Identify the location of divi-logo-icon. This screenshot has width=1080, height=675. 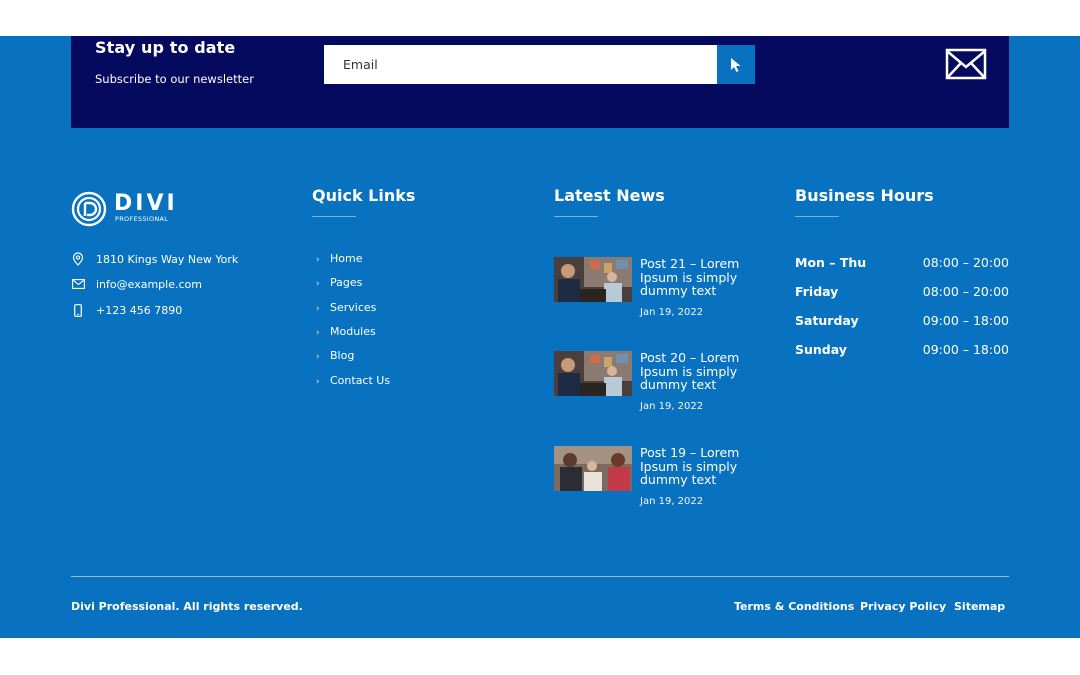
(89, 209).